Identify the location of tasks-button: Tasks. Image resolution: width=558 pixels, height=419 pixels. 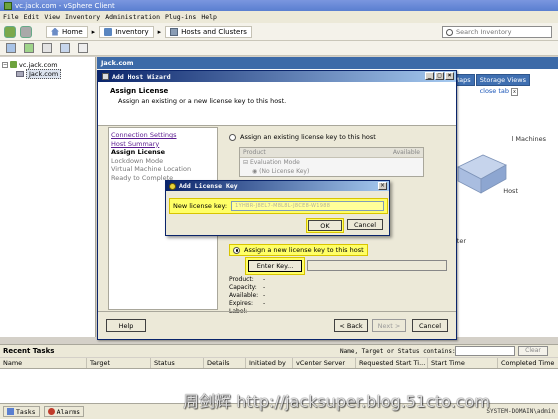
(21, 411).